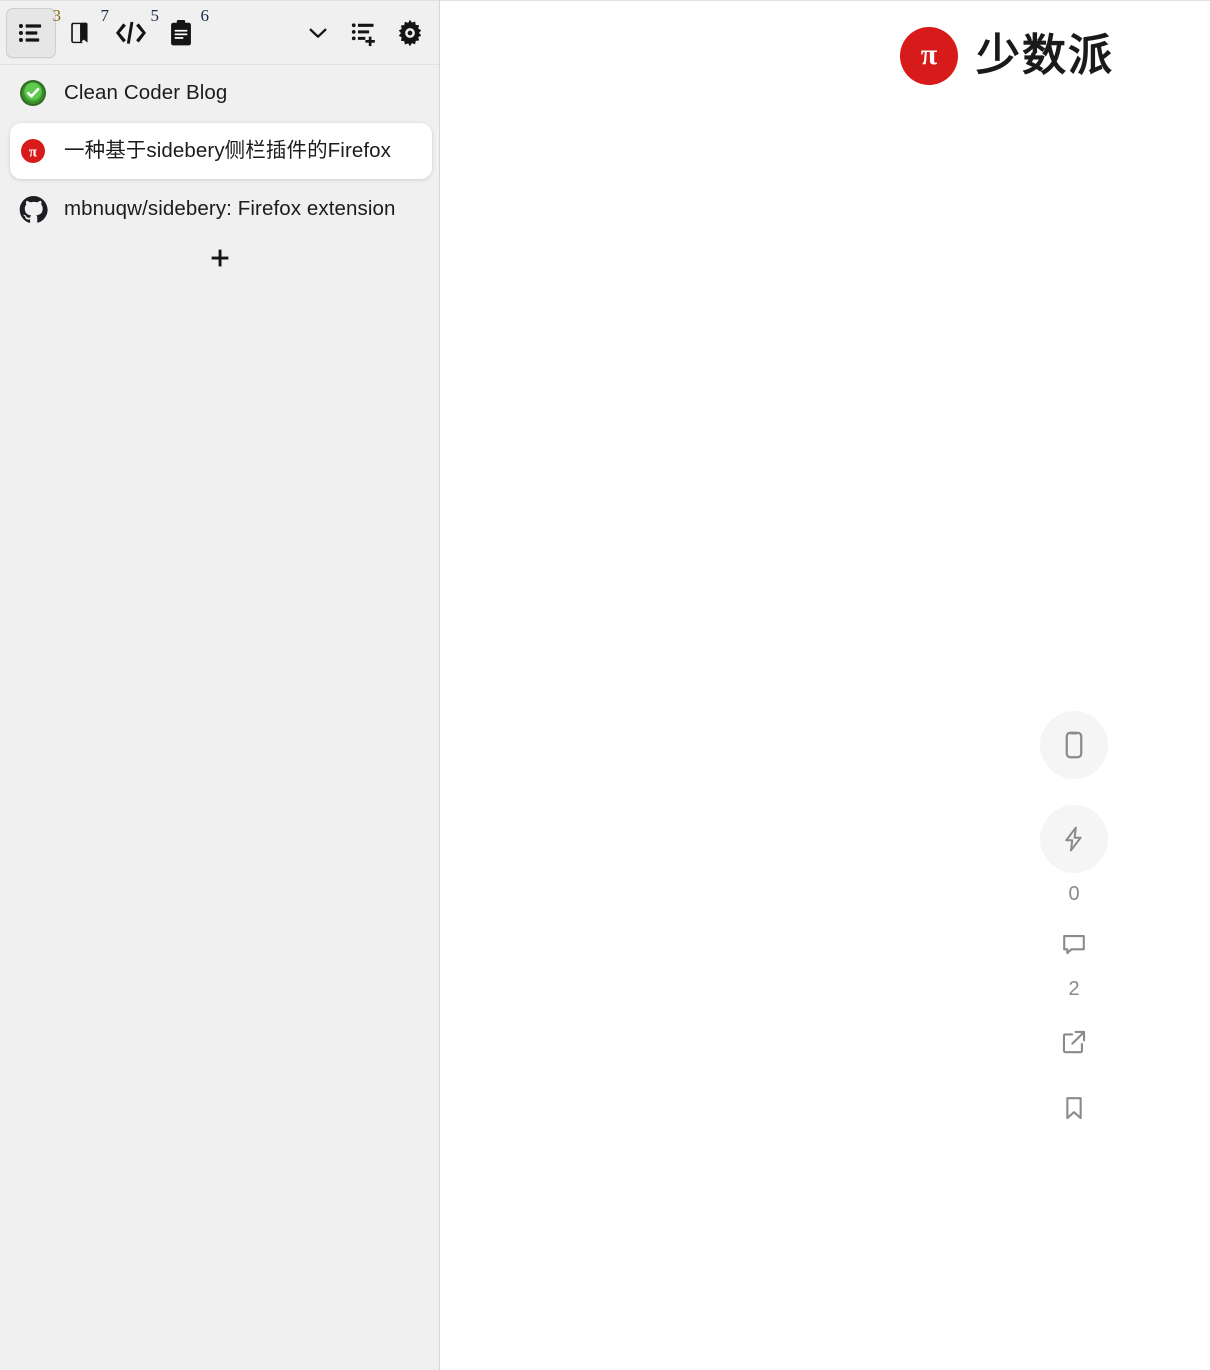 This screenshot has width=1210, height=1370. I want to click on phone-icon, so click(1074, 745).